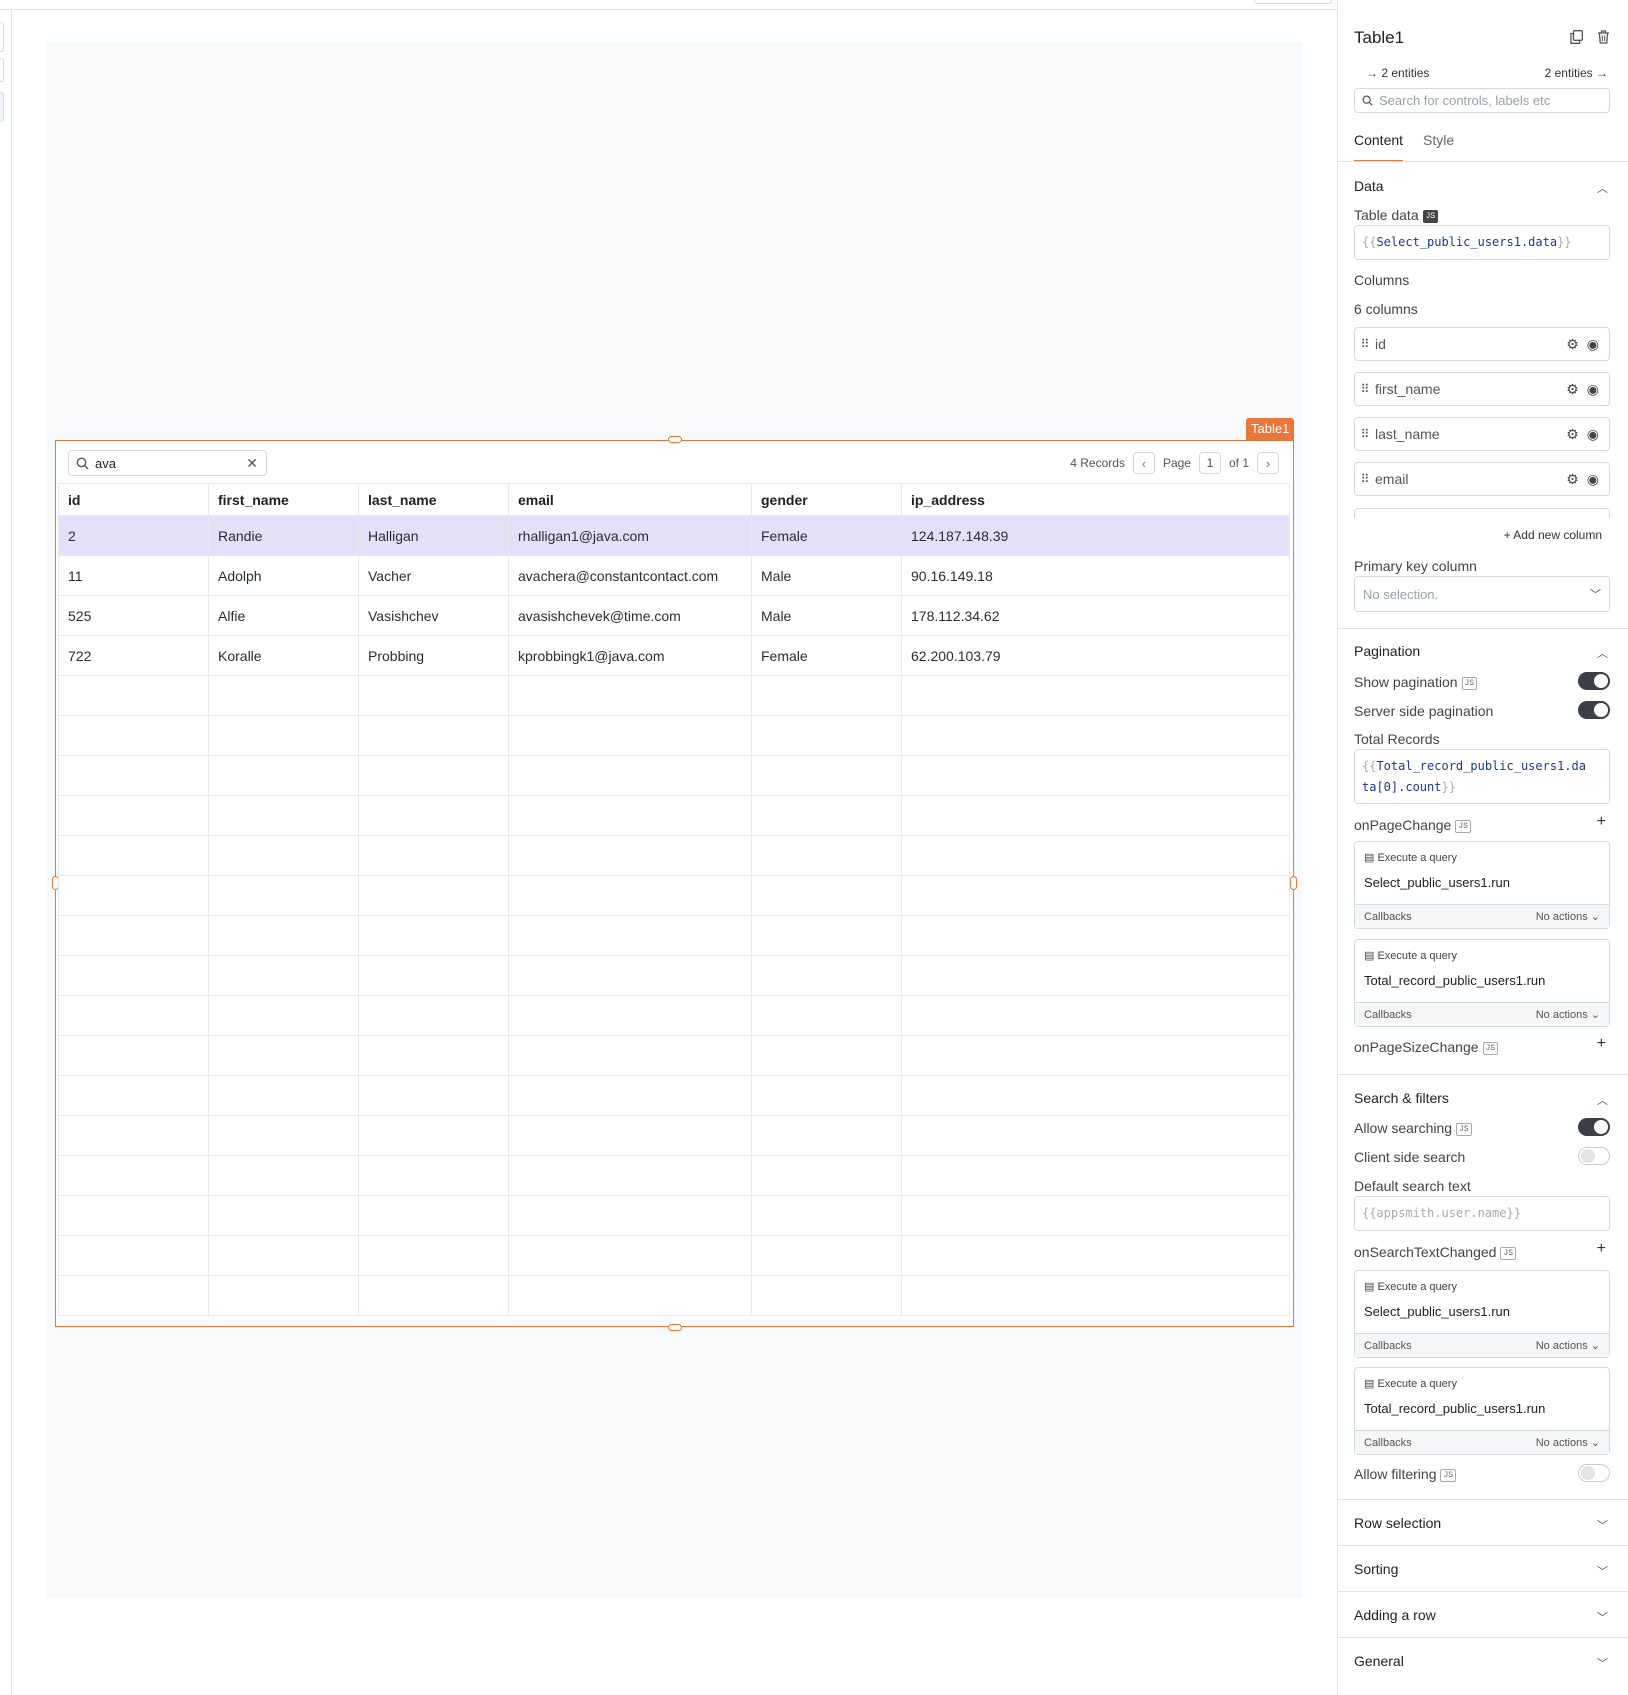 This screenshot has width=1628, height=1695. I want to click on column-header: ip_address, so click(1095, 499).